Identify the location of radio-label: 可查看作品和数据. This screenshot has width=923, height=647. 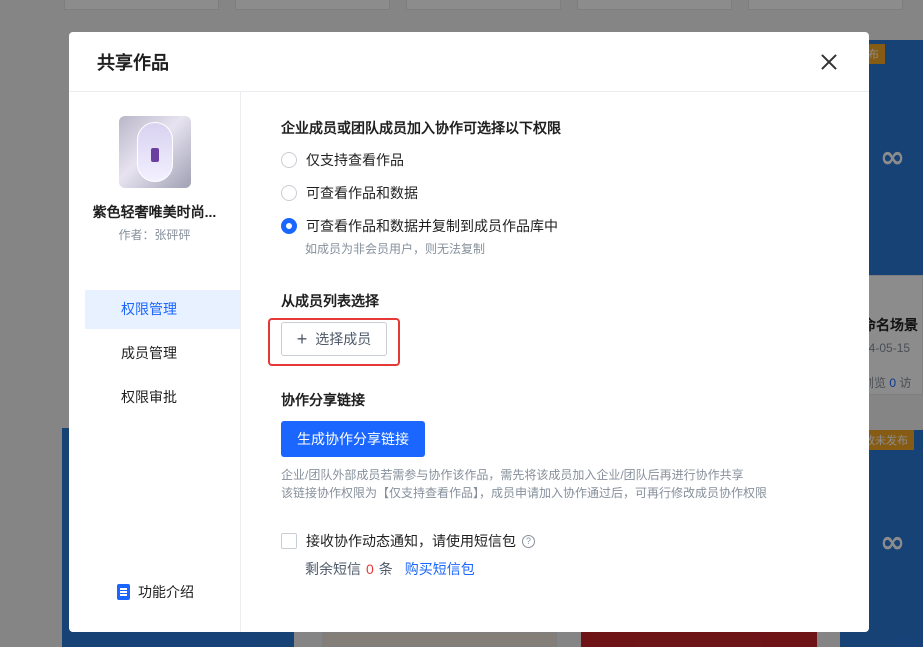
(362, 193).